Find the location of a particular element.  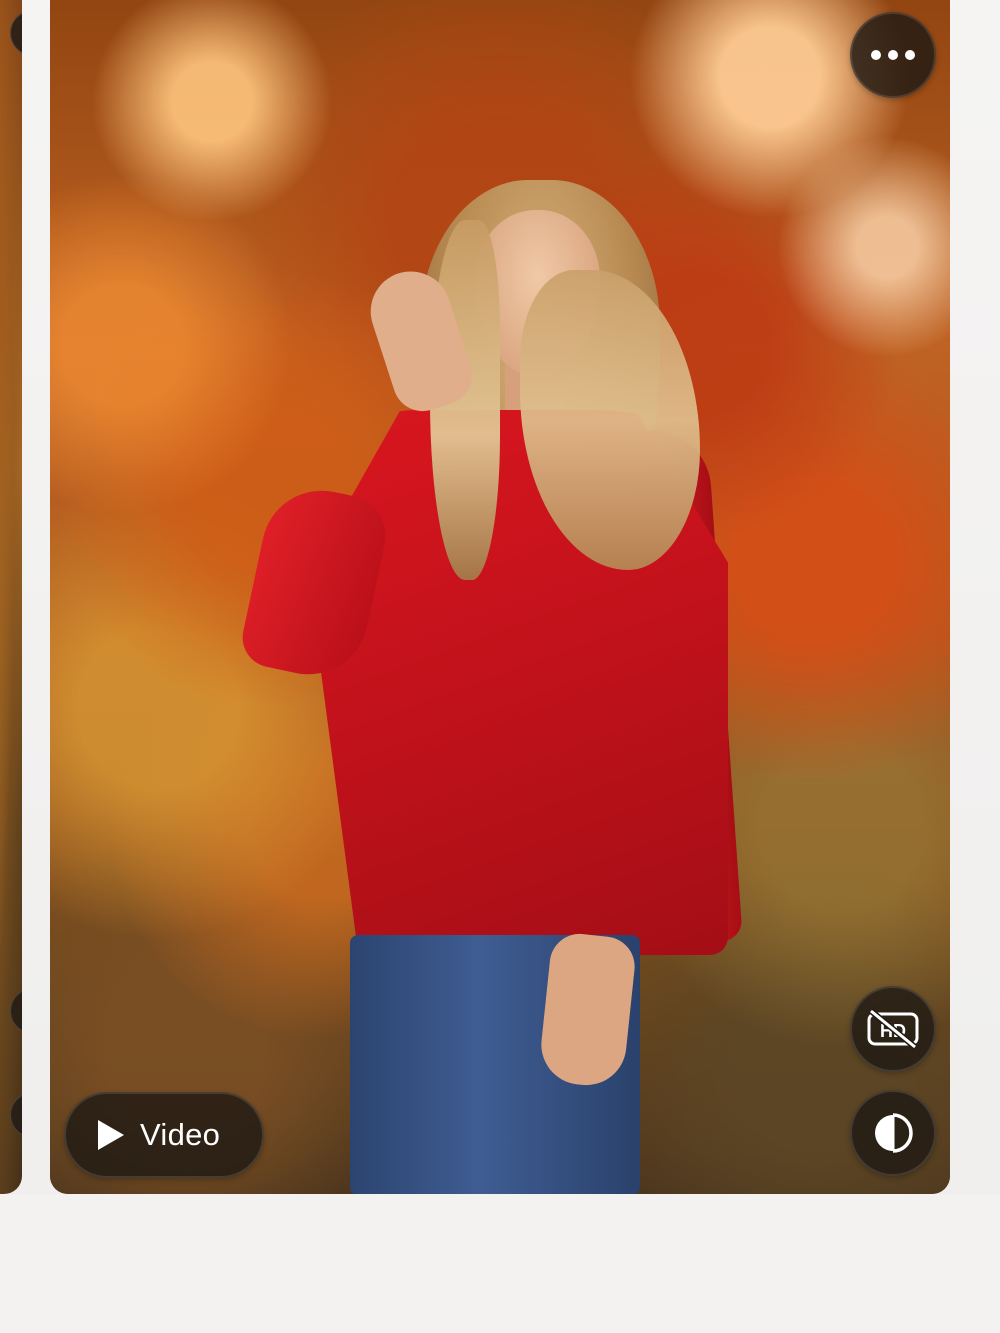

more-options-button is located at coordinates (893, 55).